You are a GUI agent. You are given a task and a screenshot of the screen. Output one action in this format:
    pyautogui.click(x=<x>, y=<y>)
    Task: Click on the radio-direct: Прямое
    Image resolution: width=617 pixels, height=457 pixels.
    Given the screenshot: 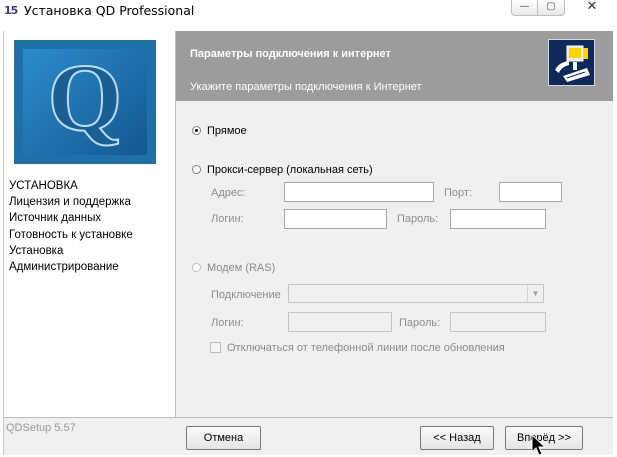 What is the action you would take?
    pyautogui.click(x=219, y=131)
    